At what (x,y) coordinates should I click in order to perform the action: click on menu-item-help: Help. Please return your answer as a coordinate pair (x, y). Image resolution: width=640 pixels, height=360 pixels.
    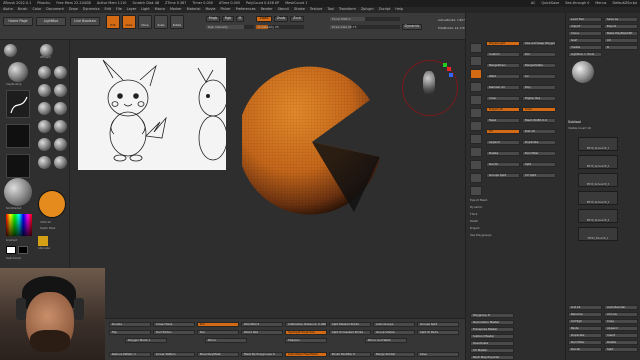
    Looking at the image, I should click on (399, 9).